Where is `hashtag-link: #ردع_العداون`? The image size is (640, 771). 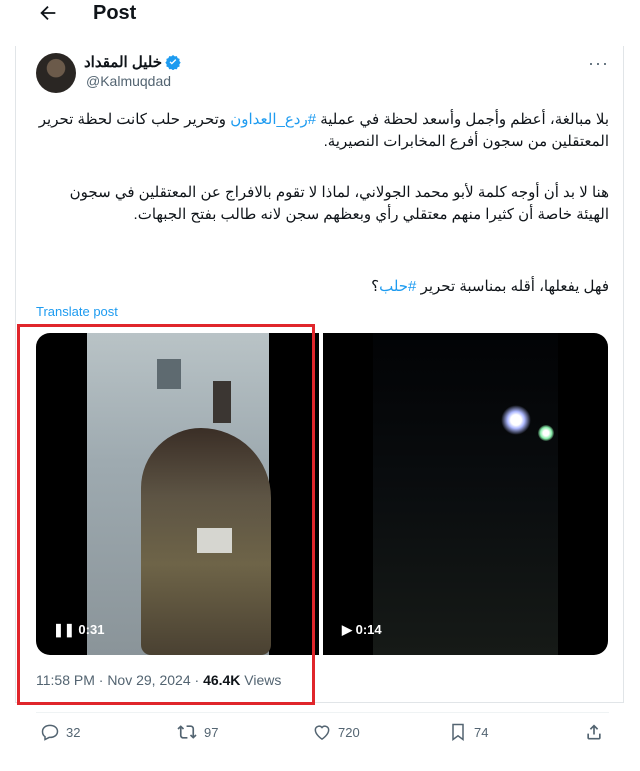
hashtag-link: #ردع_العداون is located at coordinates (273, 119).